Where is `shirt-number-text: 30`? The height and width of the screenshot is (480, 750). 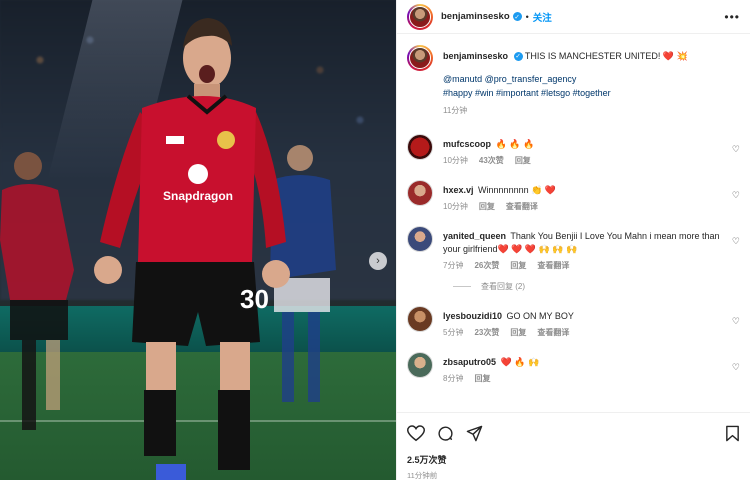
shirt-number-text: 30 is located at coordinates (254, 299).